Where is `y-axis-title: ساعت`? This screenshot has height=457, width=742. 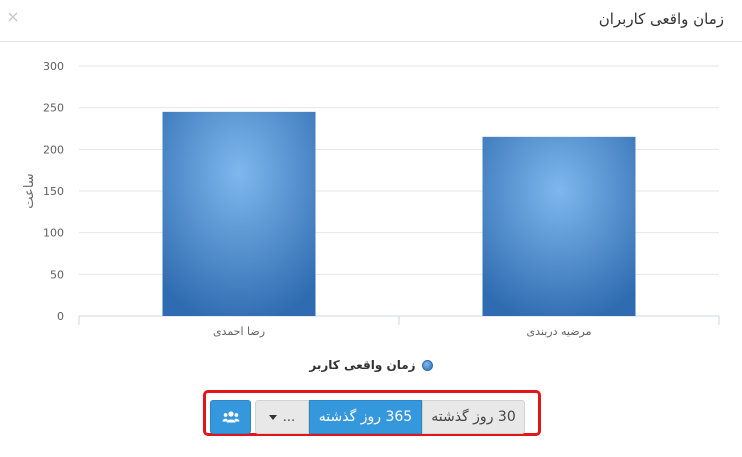
y-axis-title: ساعت is located at coordinates (29, 190).